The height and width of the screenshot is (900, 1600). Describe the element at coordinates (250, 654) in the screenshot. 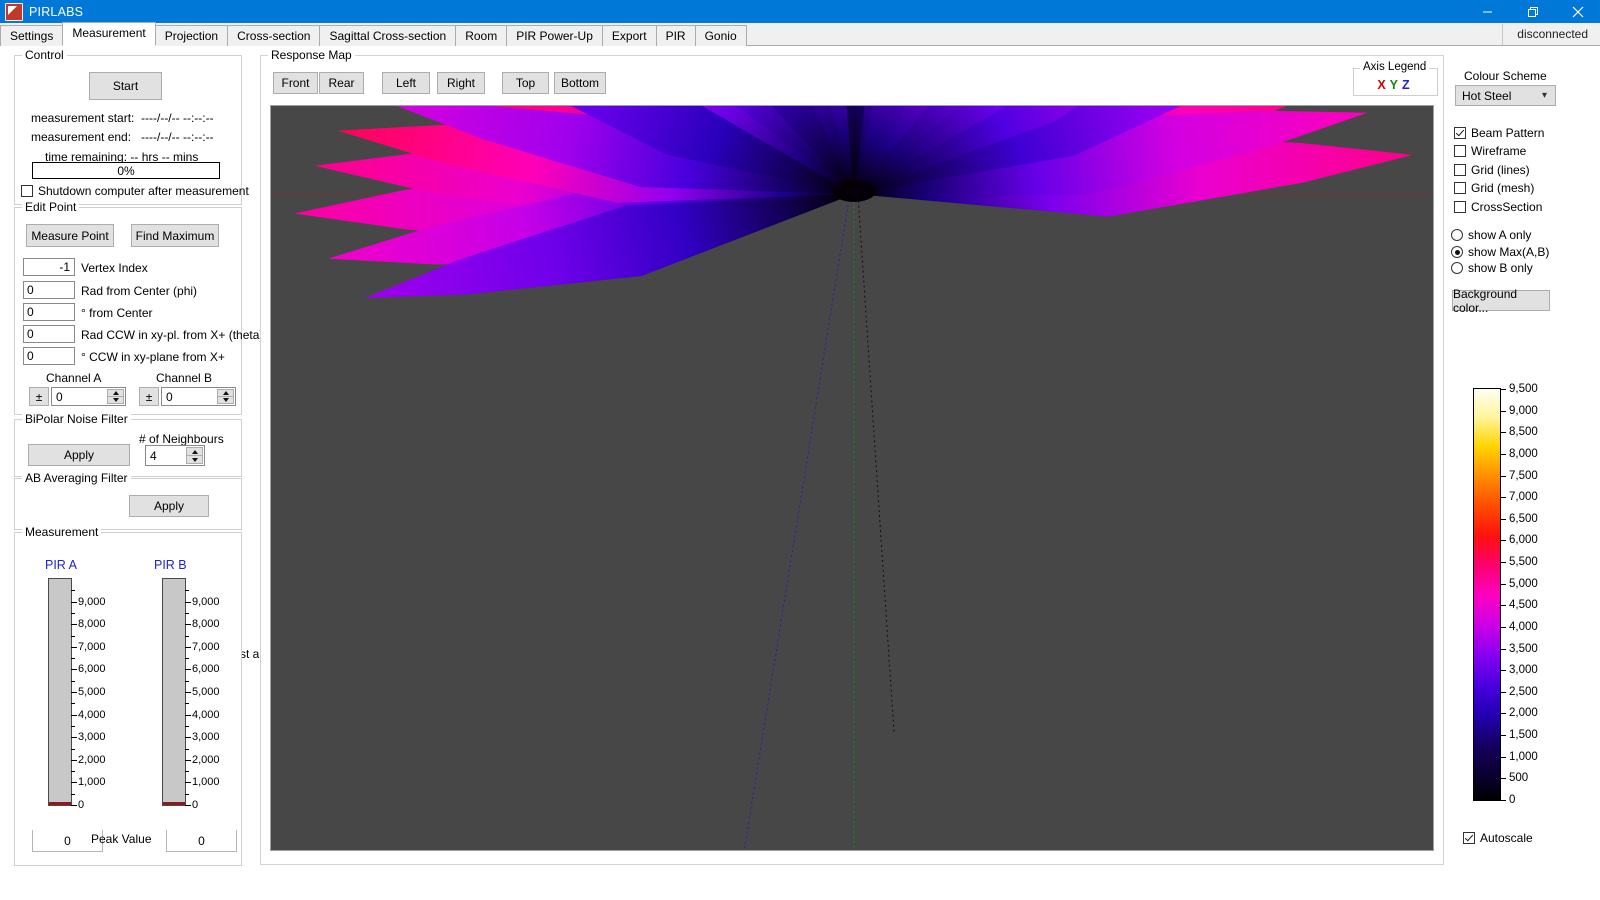

I see `occluded-background-text: st a` at that location.